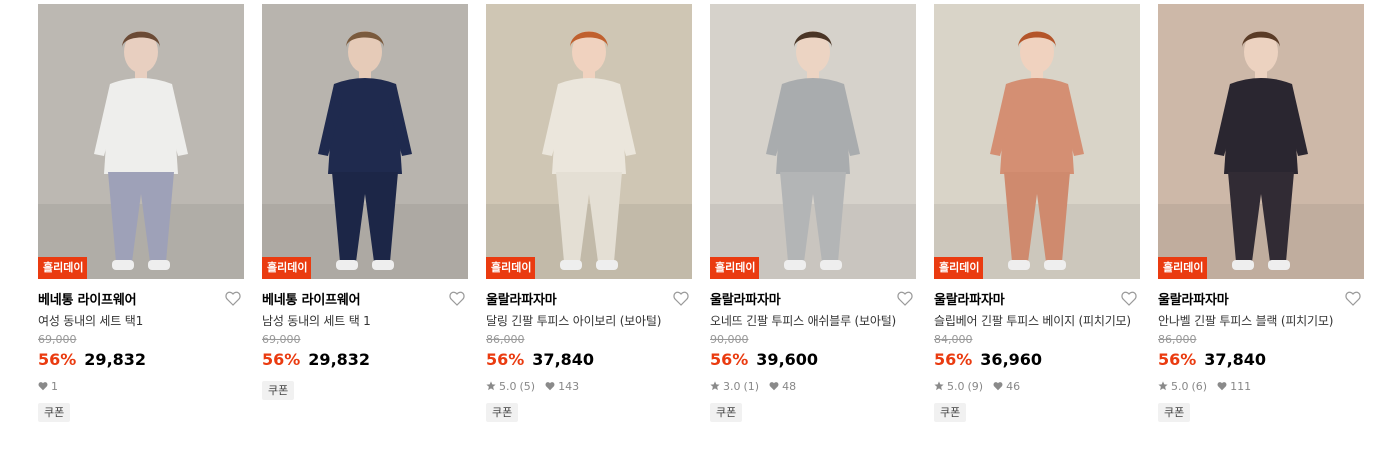  I want to click on rating: 5.0 (6), so click(1182, 386).